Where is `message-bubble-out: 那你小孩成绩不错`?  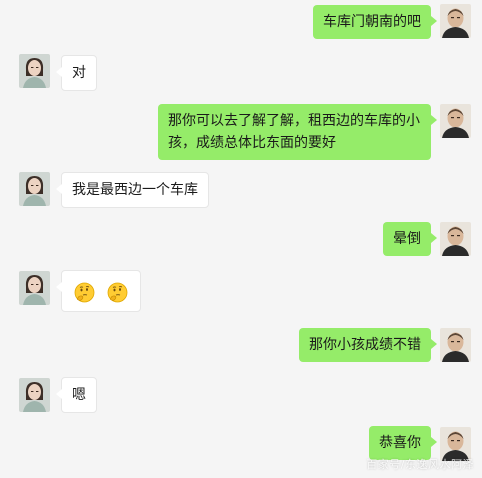
message-bubble-out: 那你小孩成绩不错 is located at coordinates (368, 345).